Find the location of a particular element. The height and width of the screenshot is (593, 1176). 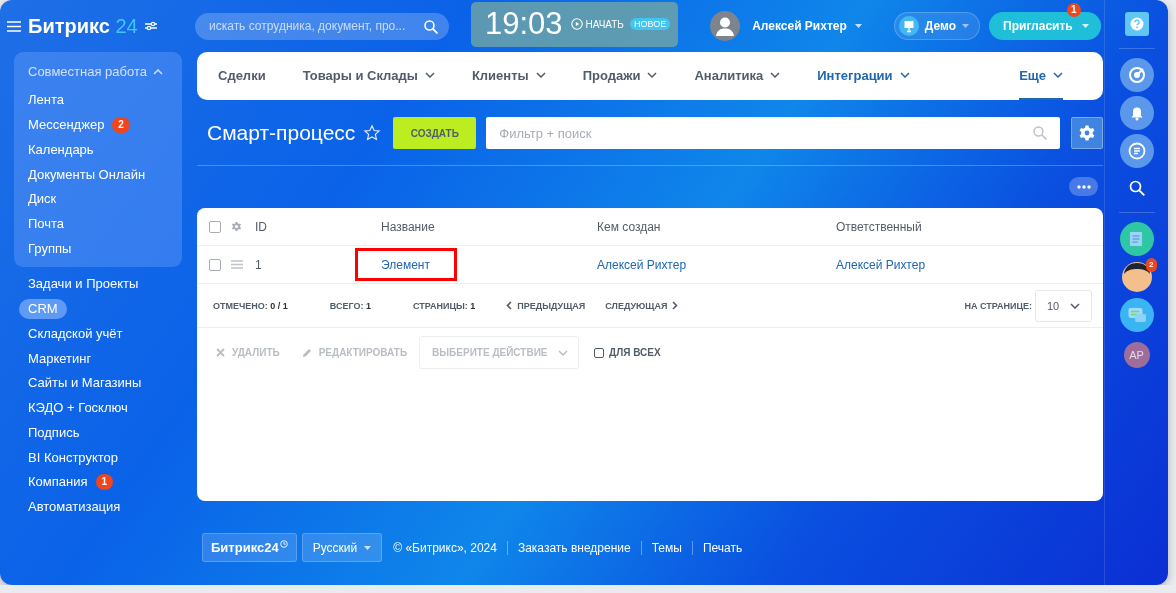

sidebar-item: Календарь is located at coordinates (61, 149).